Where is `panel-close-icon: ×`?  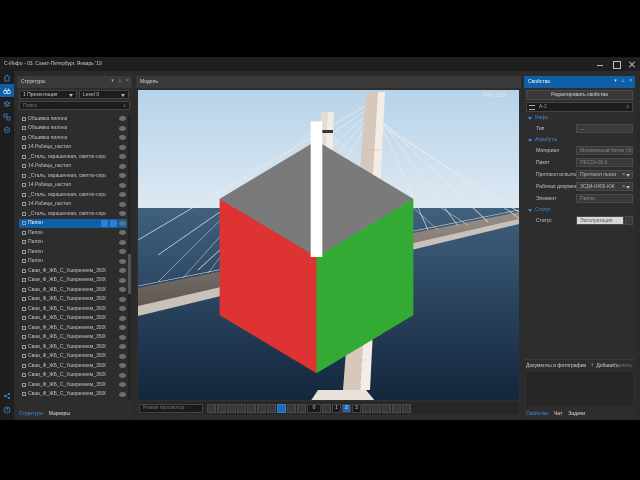 panel-close-icon: × is located at coordinates (630, 81).